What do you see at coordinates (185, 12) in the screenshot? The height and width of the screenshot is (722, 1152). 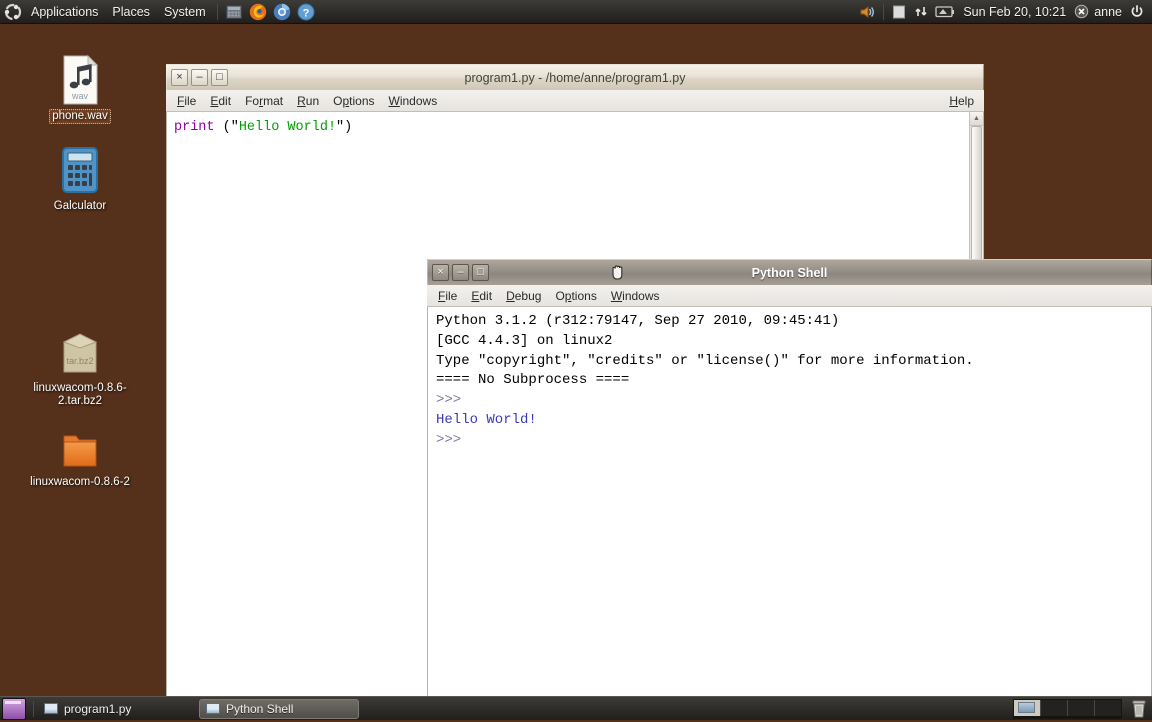 I see `menu-system: System` at bounding box center [185, 12].